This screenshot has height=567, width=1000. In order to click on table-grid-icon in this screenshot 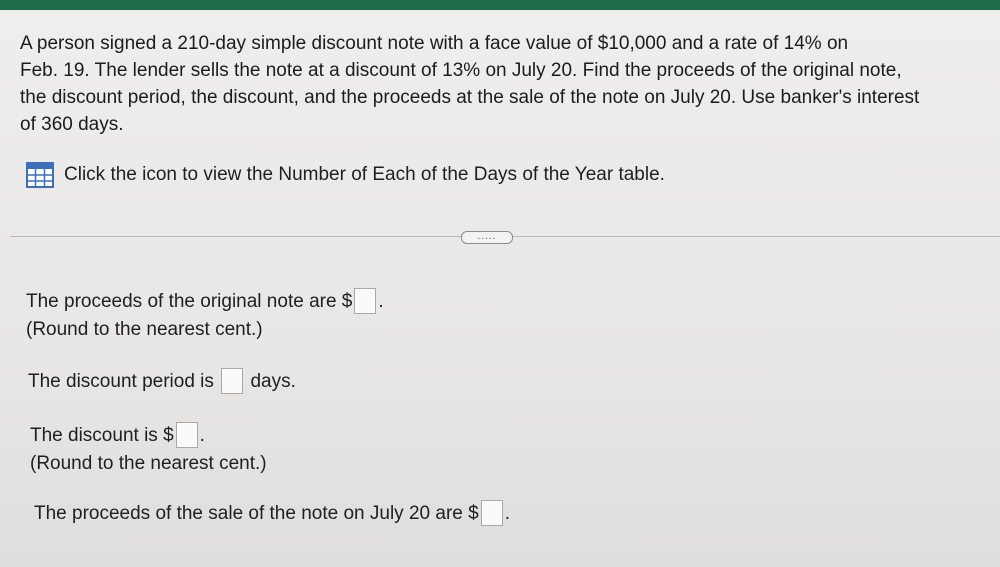, I will do `click(40, 175)`.